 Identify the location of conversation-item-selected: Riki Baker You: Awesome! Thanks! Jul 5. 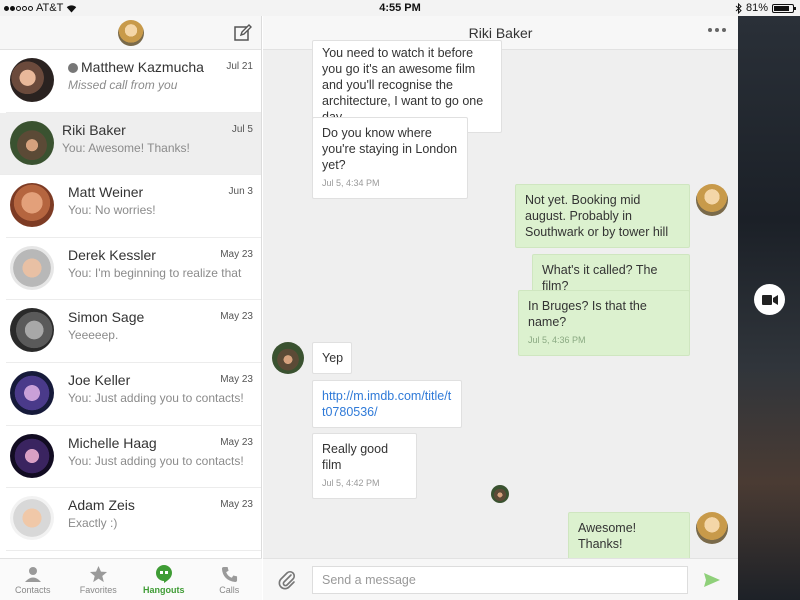
(130, 144).